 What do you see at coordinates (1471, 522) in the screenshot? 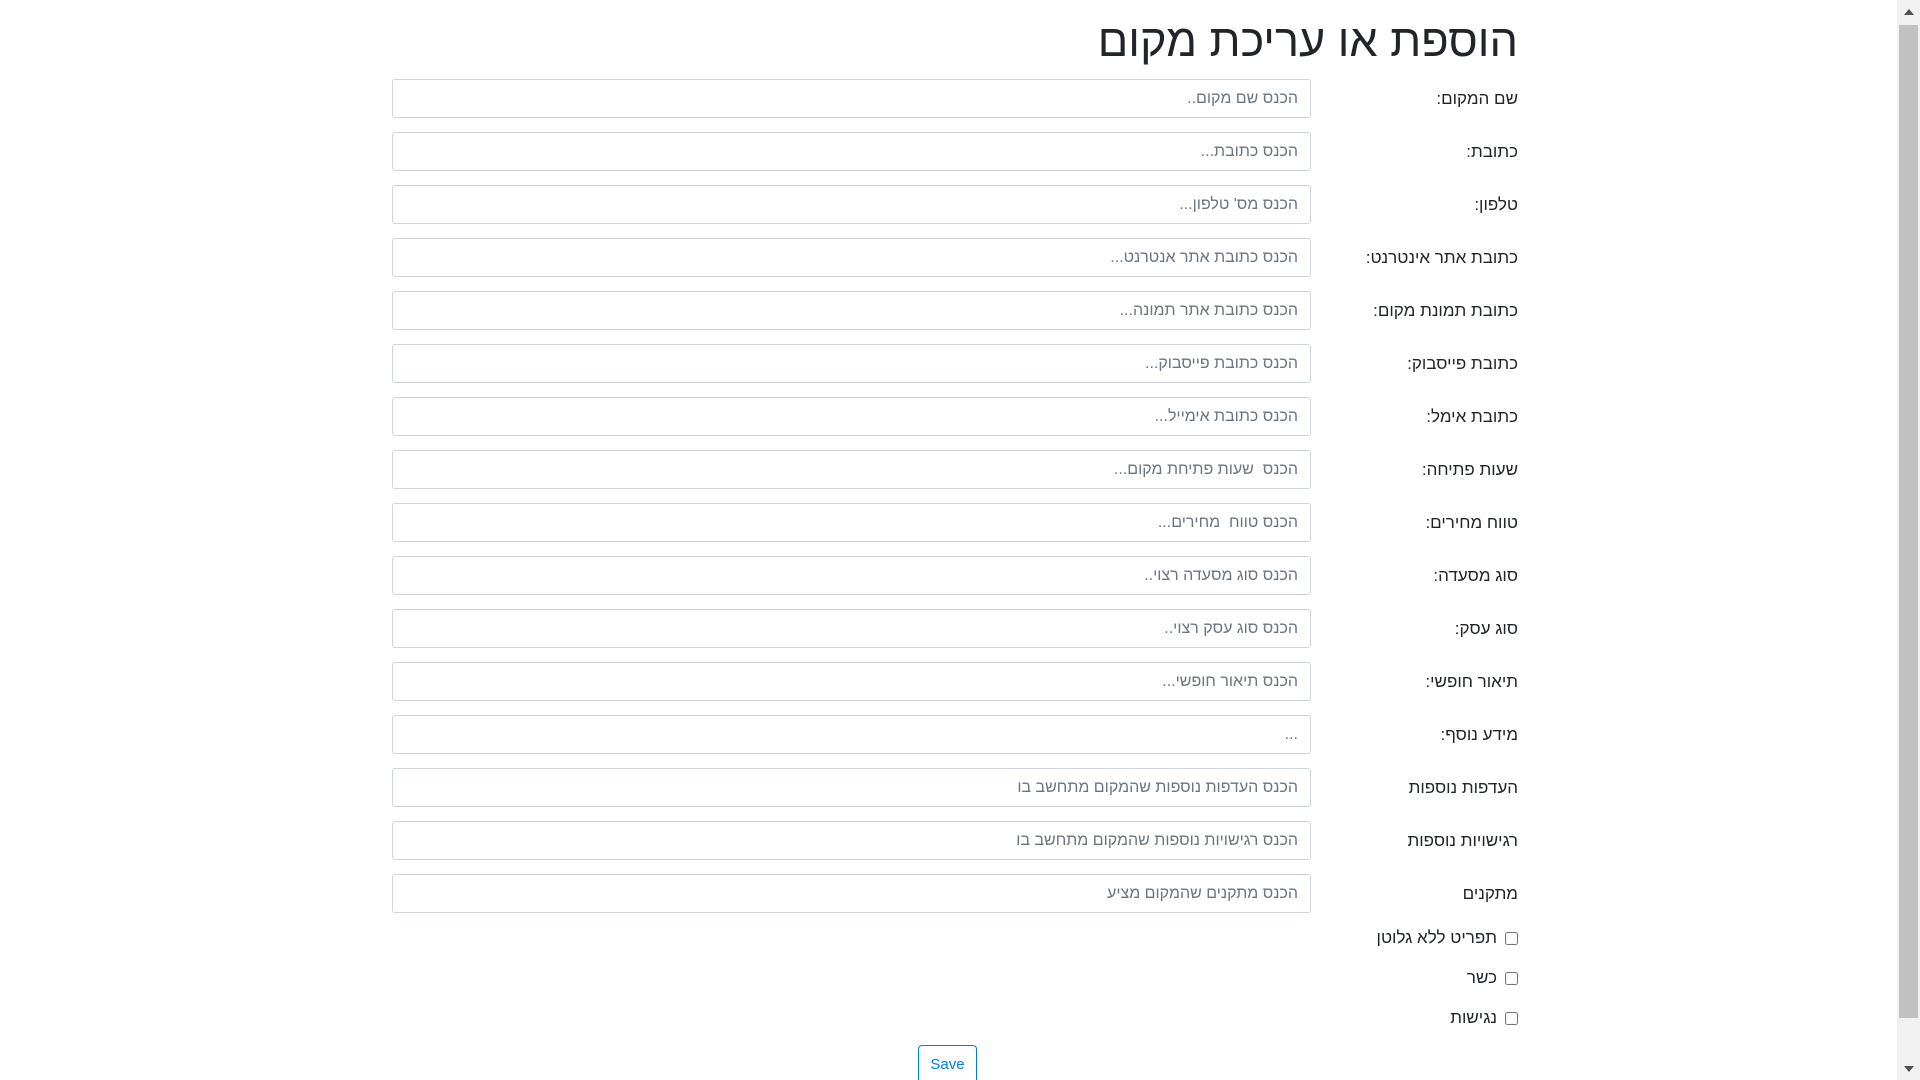
I see `field-label: טווח מחירים:` at bounding box center [1471, 522].